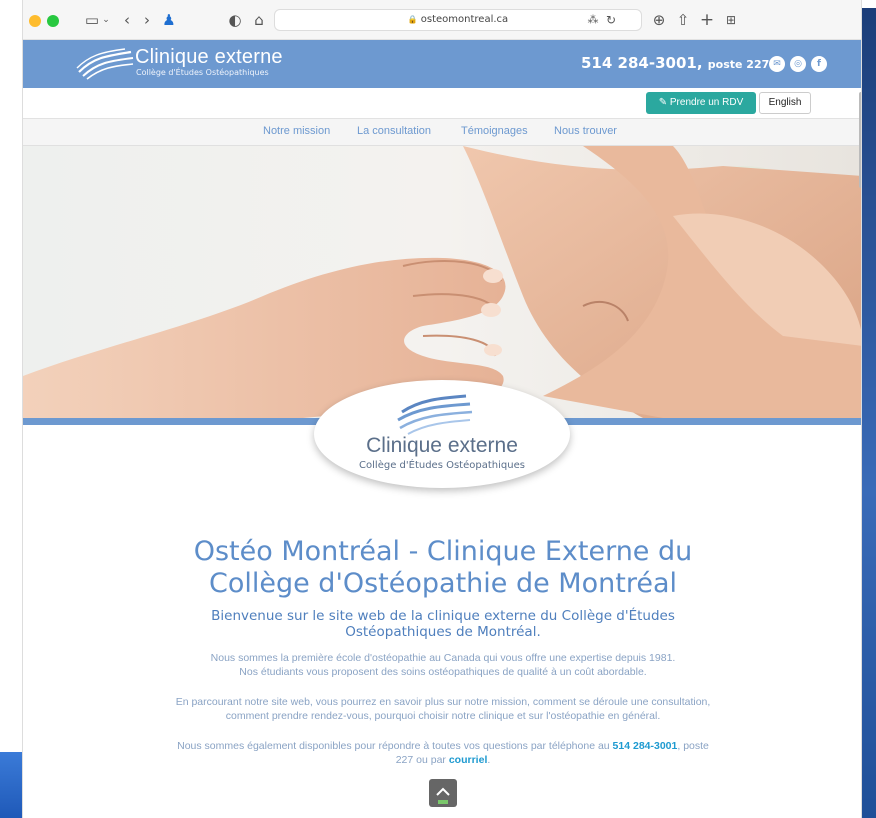 The height and width of the screenshot is (818, 876). Describe the element at coordinates (860, 140) in the screenshot. I see `page-scrollbar` at that location.